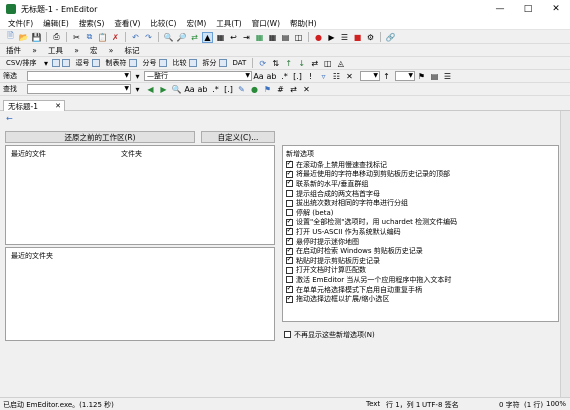  Describe the element at coordinates (163, 89) in the screenshot. I see `find-next-arrow-icon: ▶` at that location.